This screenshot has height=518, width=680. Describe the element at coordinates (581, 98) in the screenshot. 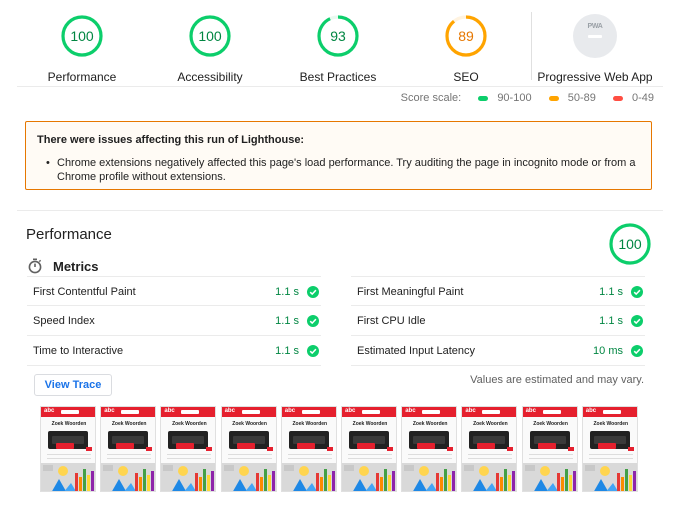

I see `scale-average-range: 50-89` at that location.